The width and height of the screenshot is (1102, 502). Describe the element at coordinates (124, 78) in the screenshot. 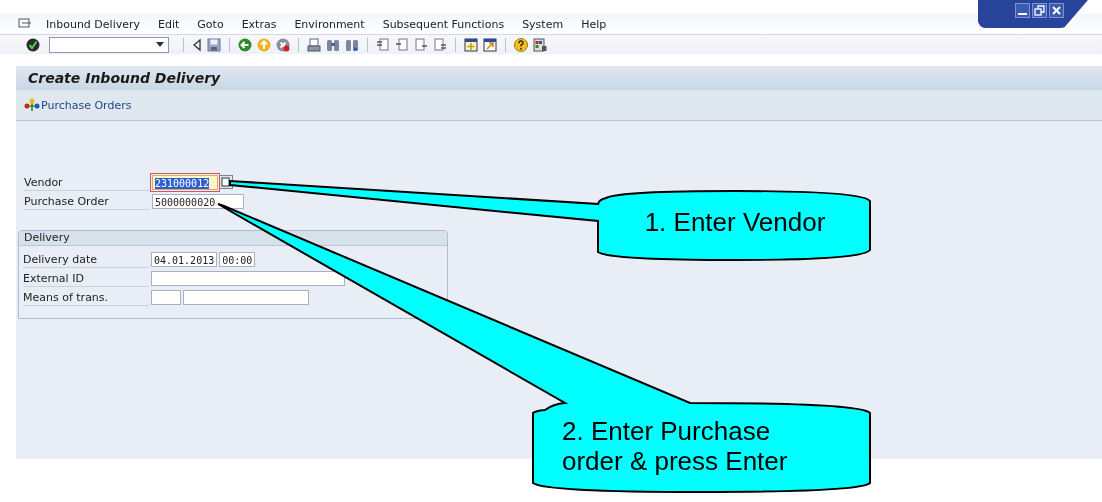

I see `screen-title: Create Inbound Delivery` at that location.